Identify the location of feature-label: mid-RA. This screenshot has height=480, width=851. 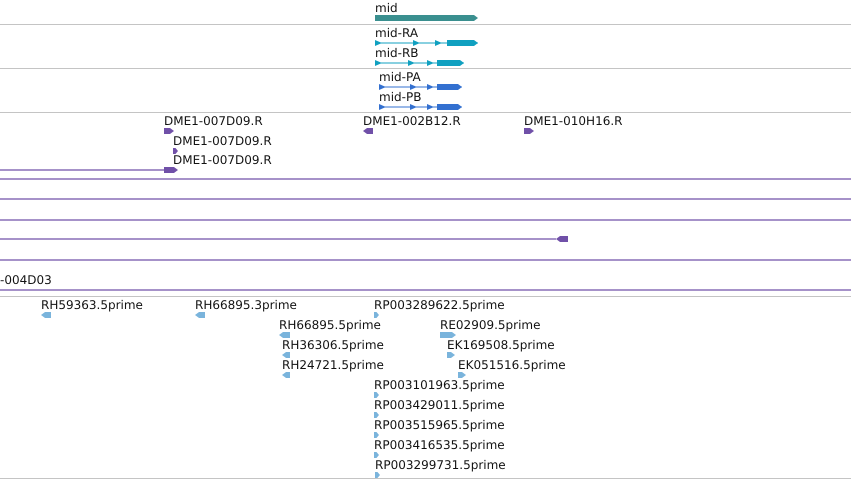
(396, 33).